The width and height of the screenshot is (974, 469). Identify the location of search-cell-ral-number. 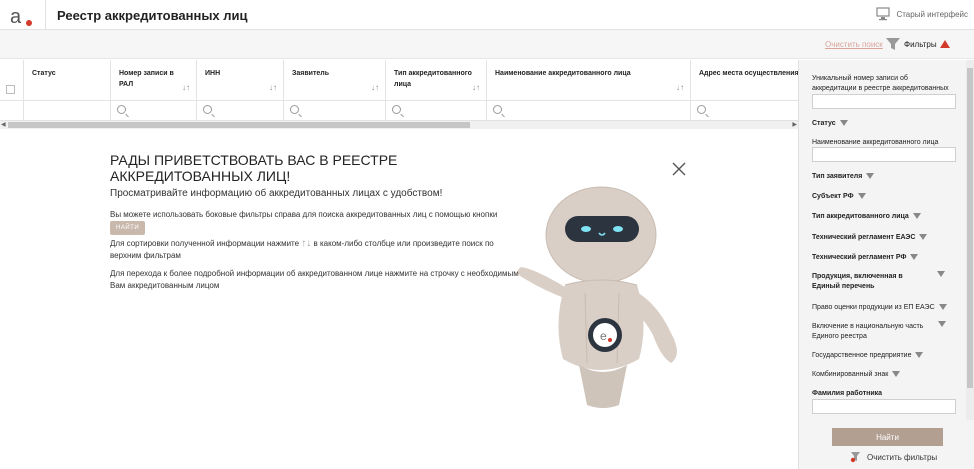
(154, 110).